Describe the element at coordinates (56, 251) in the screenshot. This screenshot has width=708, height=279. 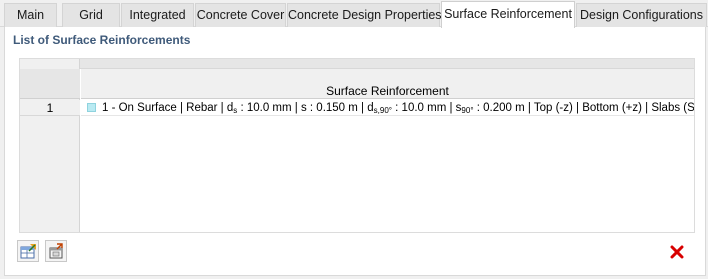
I see `export-button` at that location.